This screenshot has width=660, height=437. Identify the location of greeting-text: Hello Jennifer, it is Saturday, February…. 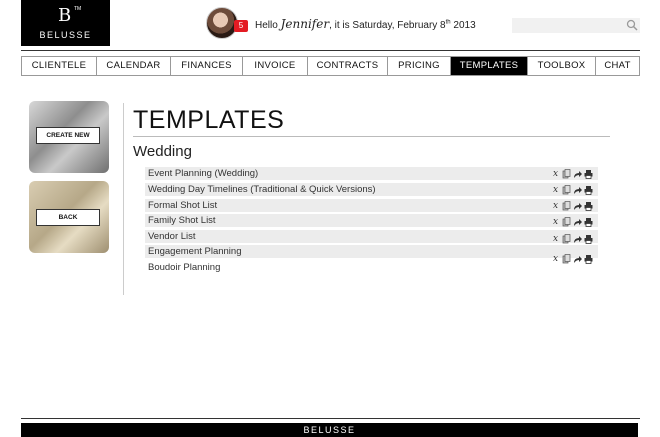
(365, 24).